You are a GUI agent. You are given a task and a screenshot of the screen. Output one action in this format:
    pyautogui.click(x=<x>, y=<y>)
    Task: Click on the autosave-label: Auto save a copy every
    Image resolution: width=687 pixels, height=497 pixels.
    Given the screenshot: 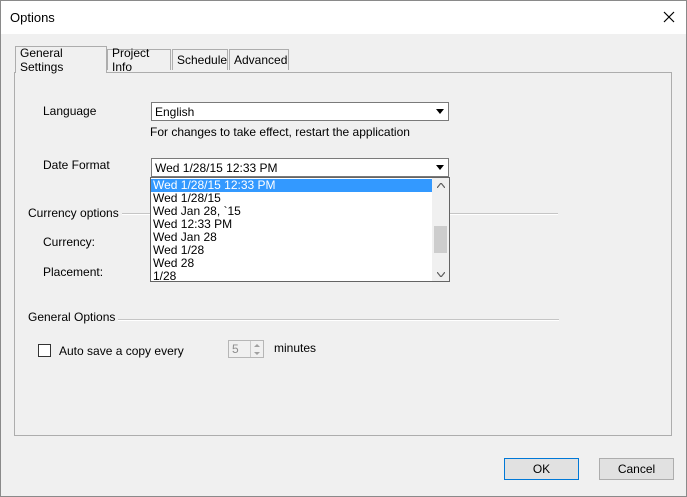 What is the action you would take?
    pyautogui.click(x=121, y=351)
    